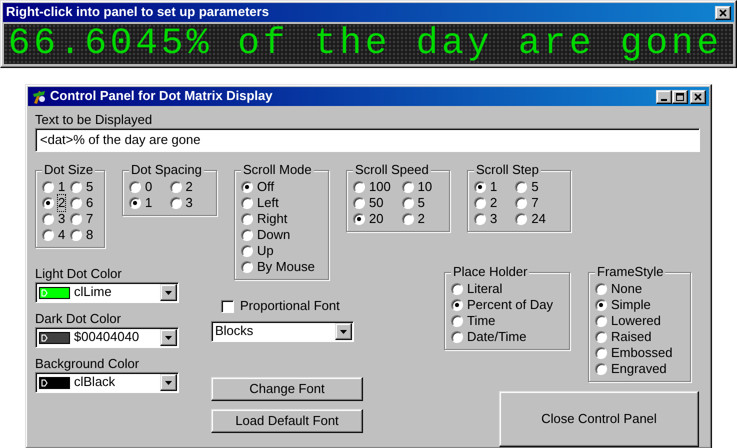 Image resolution: width=737 pixels, height=448 pixels. What do you see at coordinates (148, 187) in the screenshot?
I see `radio-label: 0` at bounding box center [148, 187].